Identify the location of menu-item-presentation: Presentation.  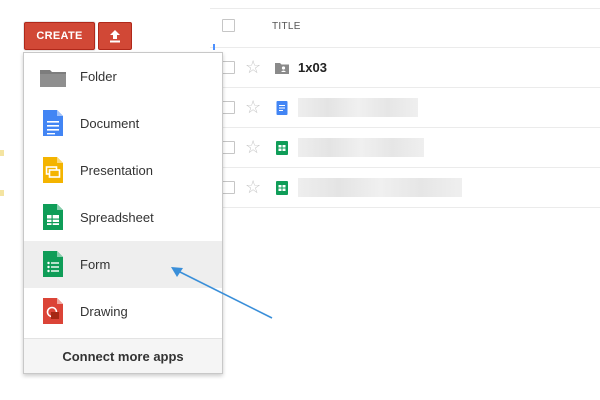
(123, 170).